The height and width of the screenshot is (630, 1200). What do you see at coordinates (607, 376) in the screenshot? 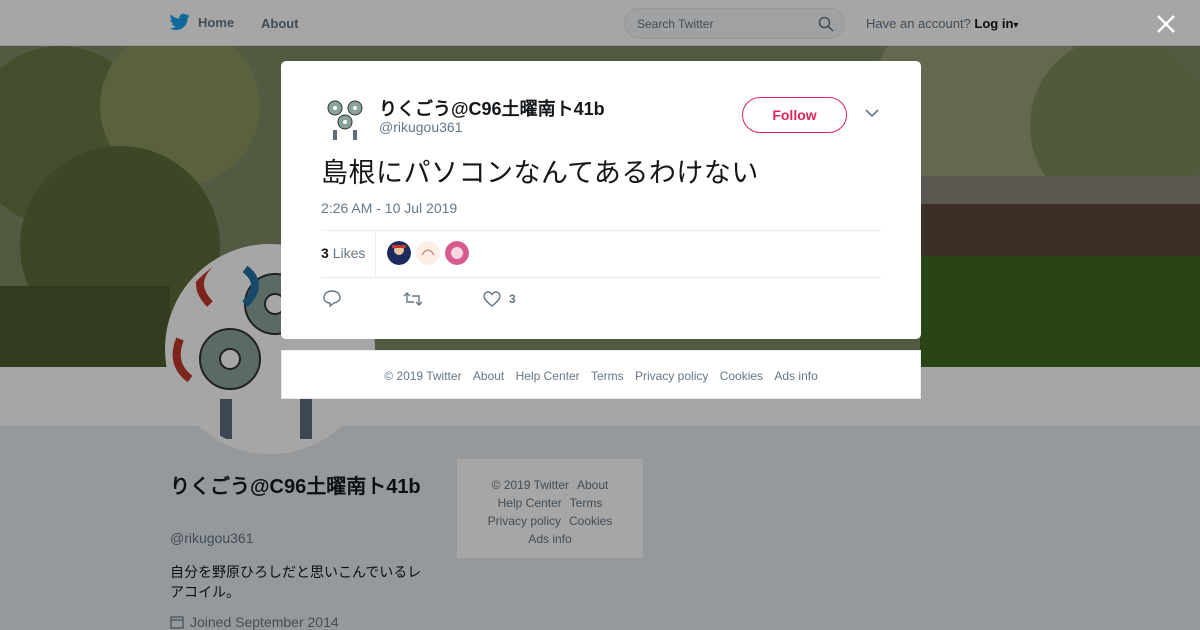
I see `footer-terms-link: Terms` at bounding box center [607, 376].